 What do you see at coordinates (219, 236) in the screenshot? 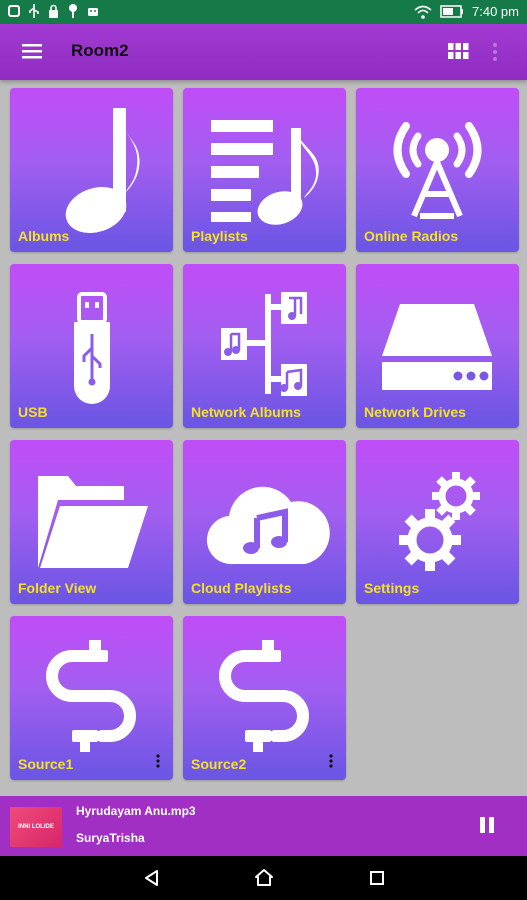
I see `tile-label: Playlists` at bounding box center [219, 236].